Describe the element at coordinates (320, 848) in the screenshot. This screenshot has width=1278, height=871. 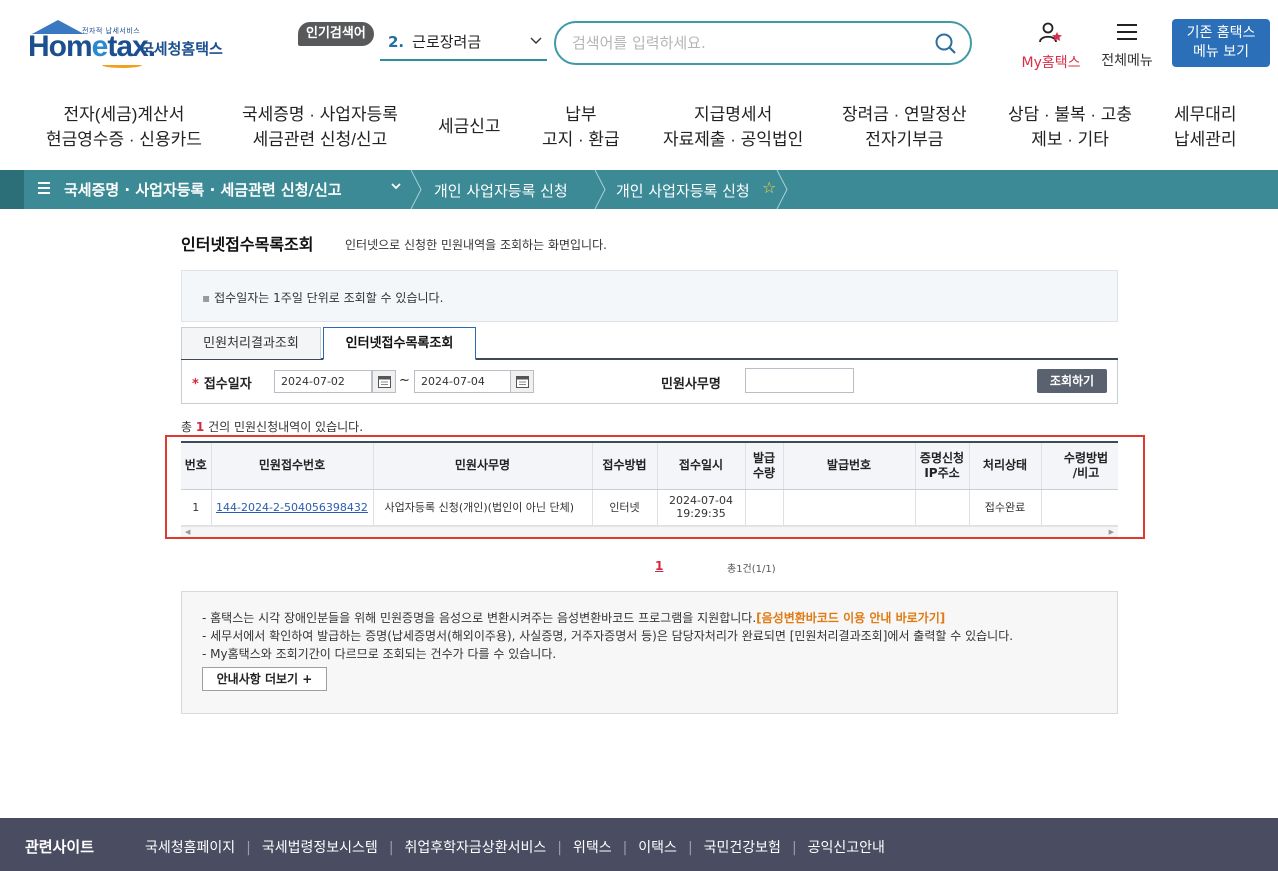
I see `footer-link: 국세법령정보시스템` at that location.